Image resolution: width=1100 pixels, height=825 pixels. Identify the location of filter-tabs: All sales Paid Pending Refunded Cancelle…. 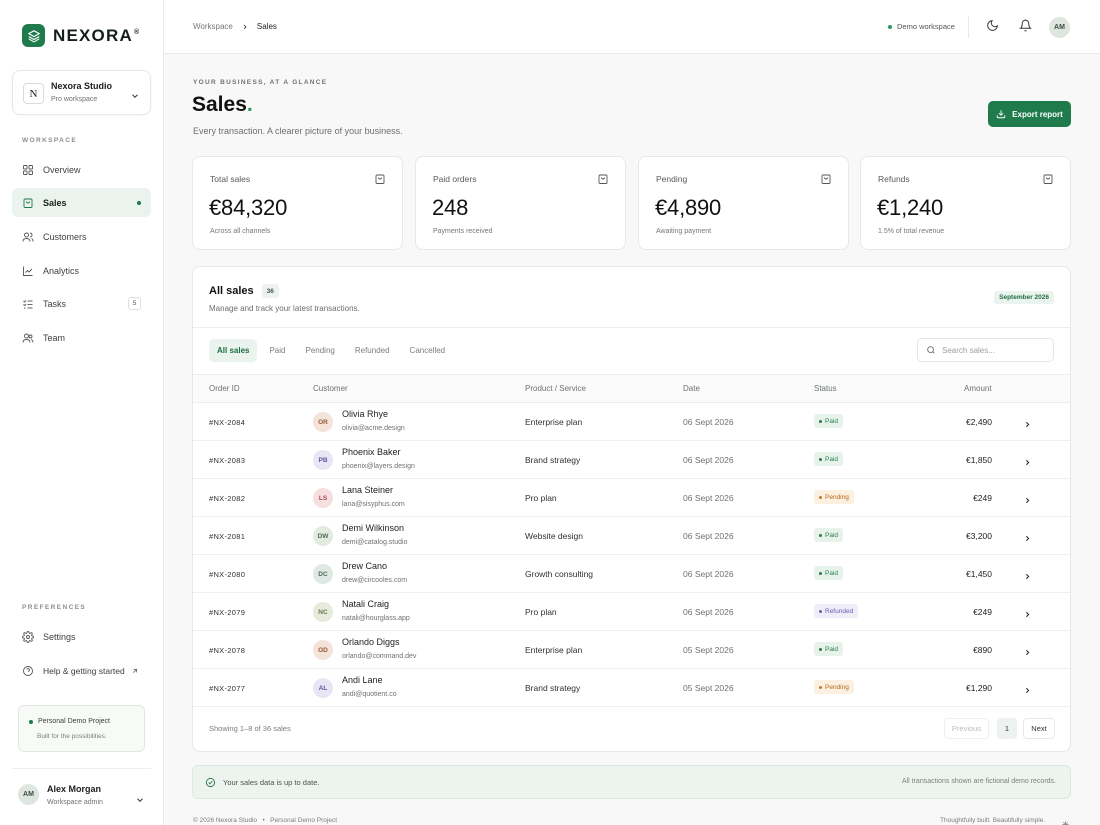
(331, 350).